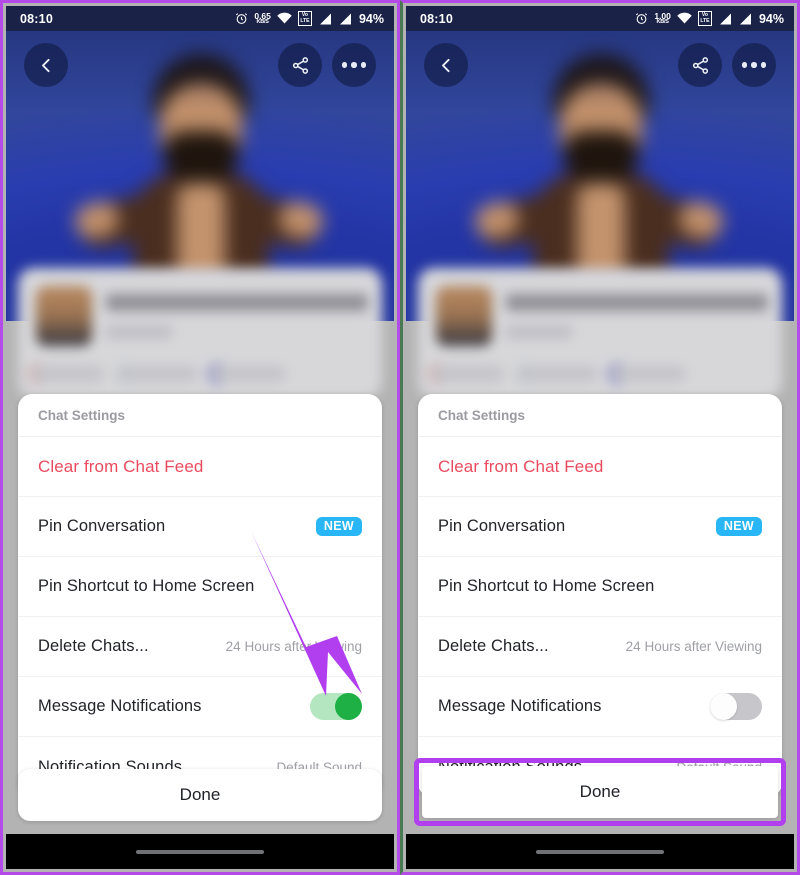  What do you see at coordinates (262, 18) in the screenshot?
I see `data-speed-indicator: 0.65 KB/S` at bounding box center [262, 18].